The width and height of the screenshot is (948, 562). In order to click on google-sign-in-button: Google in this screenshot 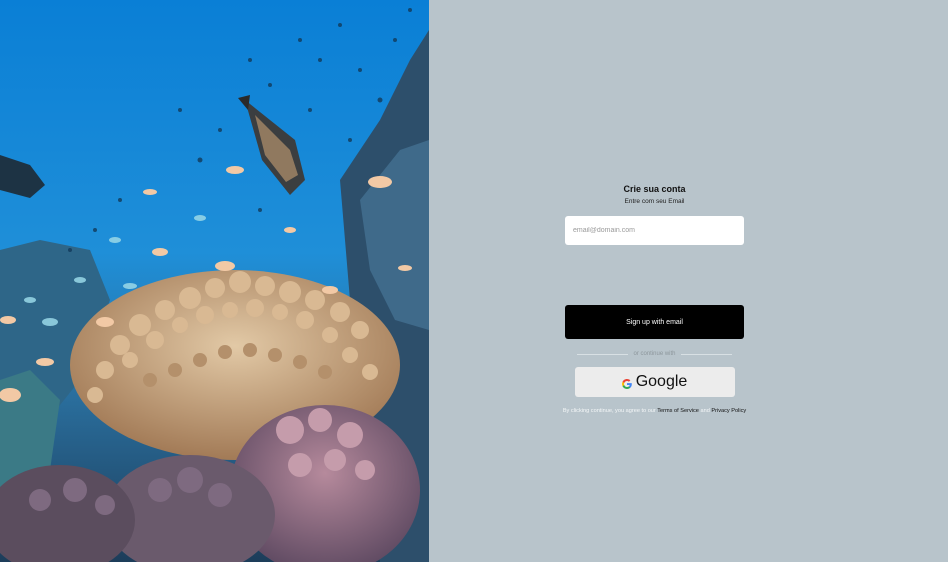, I will do `click(654, 382)`.